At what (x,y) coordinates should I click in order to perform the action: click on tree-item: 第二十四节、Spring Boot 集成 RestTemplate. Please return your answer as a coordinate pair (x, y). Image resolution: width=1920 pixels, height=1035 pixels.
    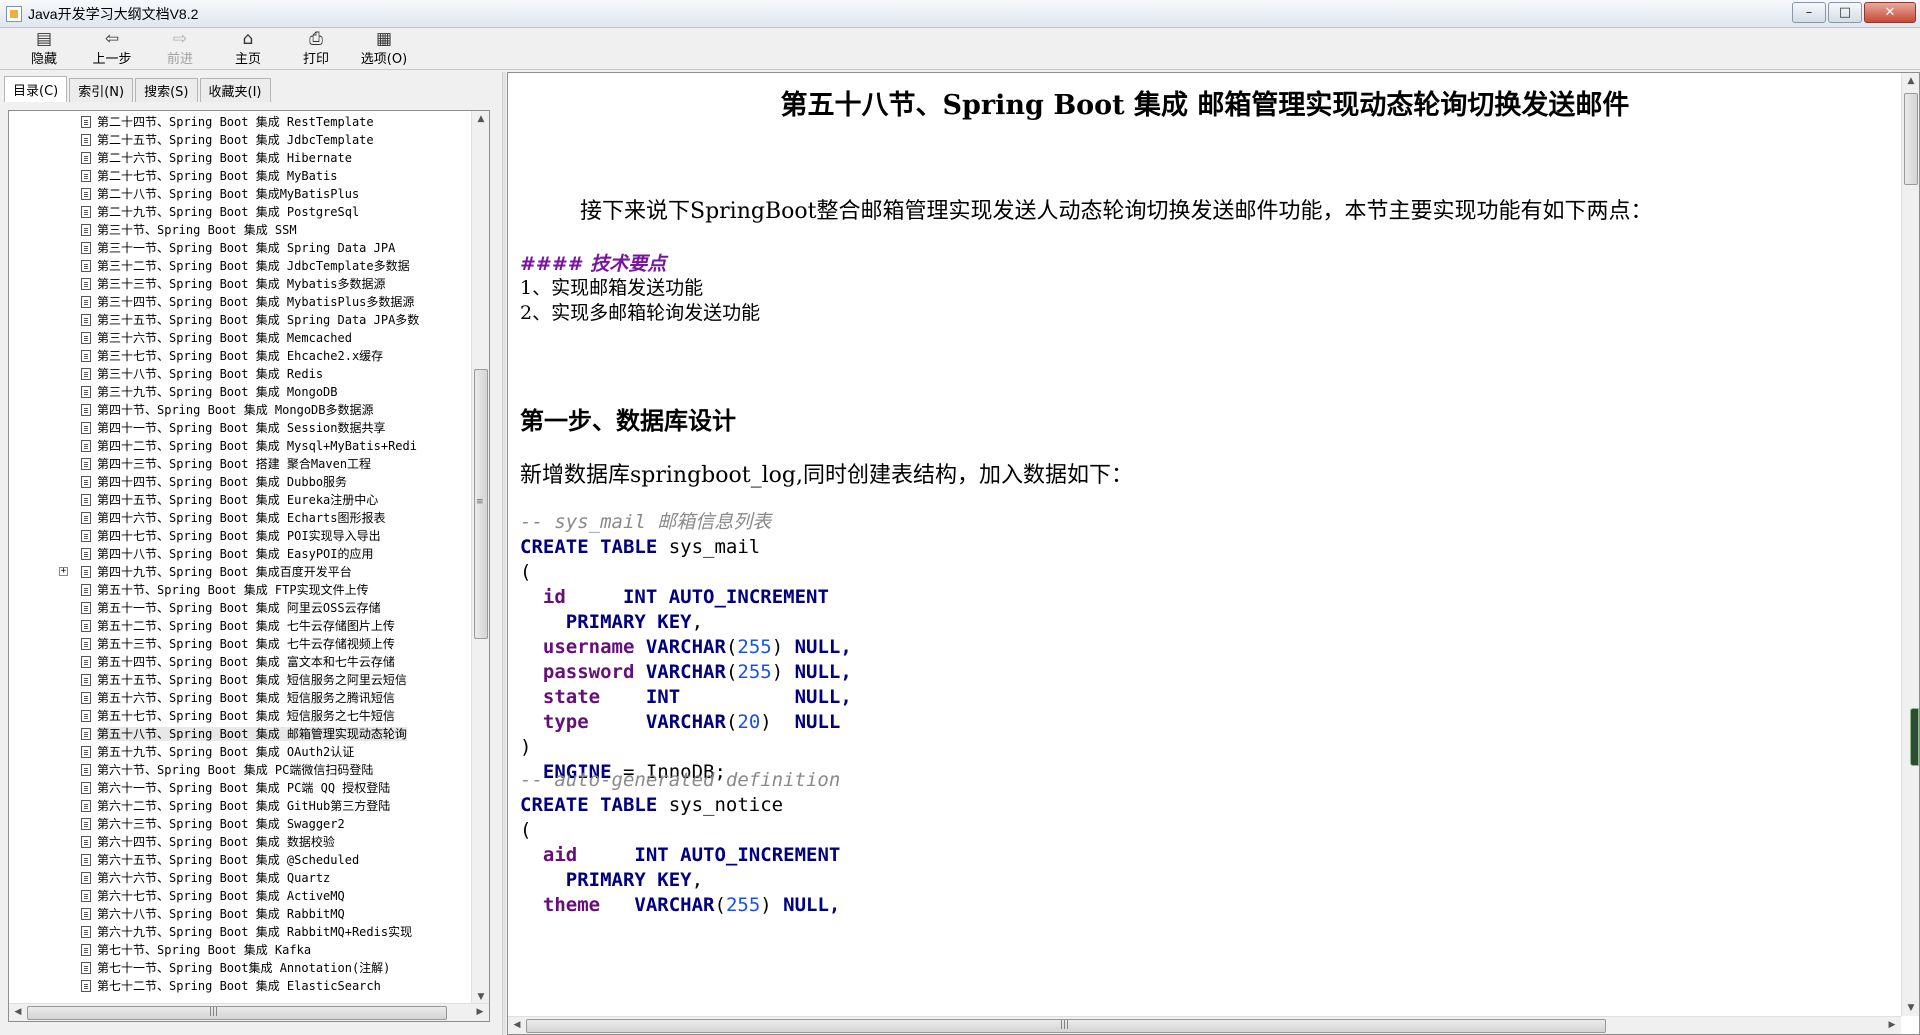
    Looking at the image, I should click on (240, 122).